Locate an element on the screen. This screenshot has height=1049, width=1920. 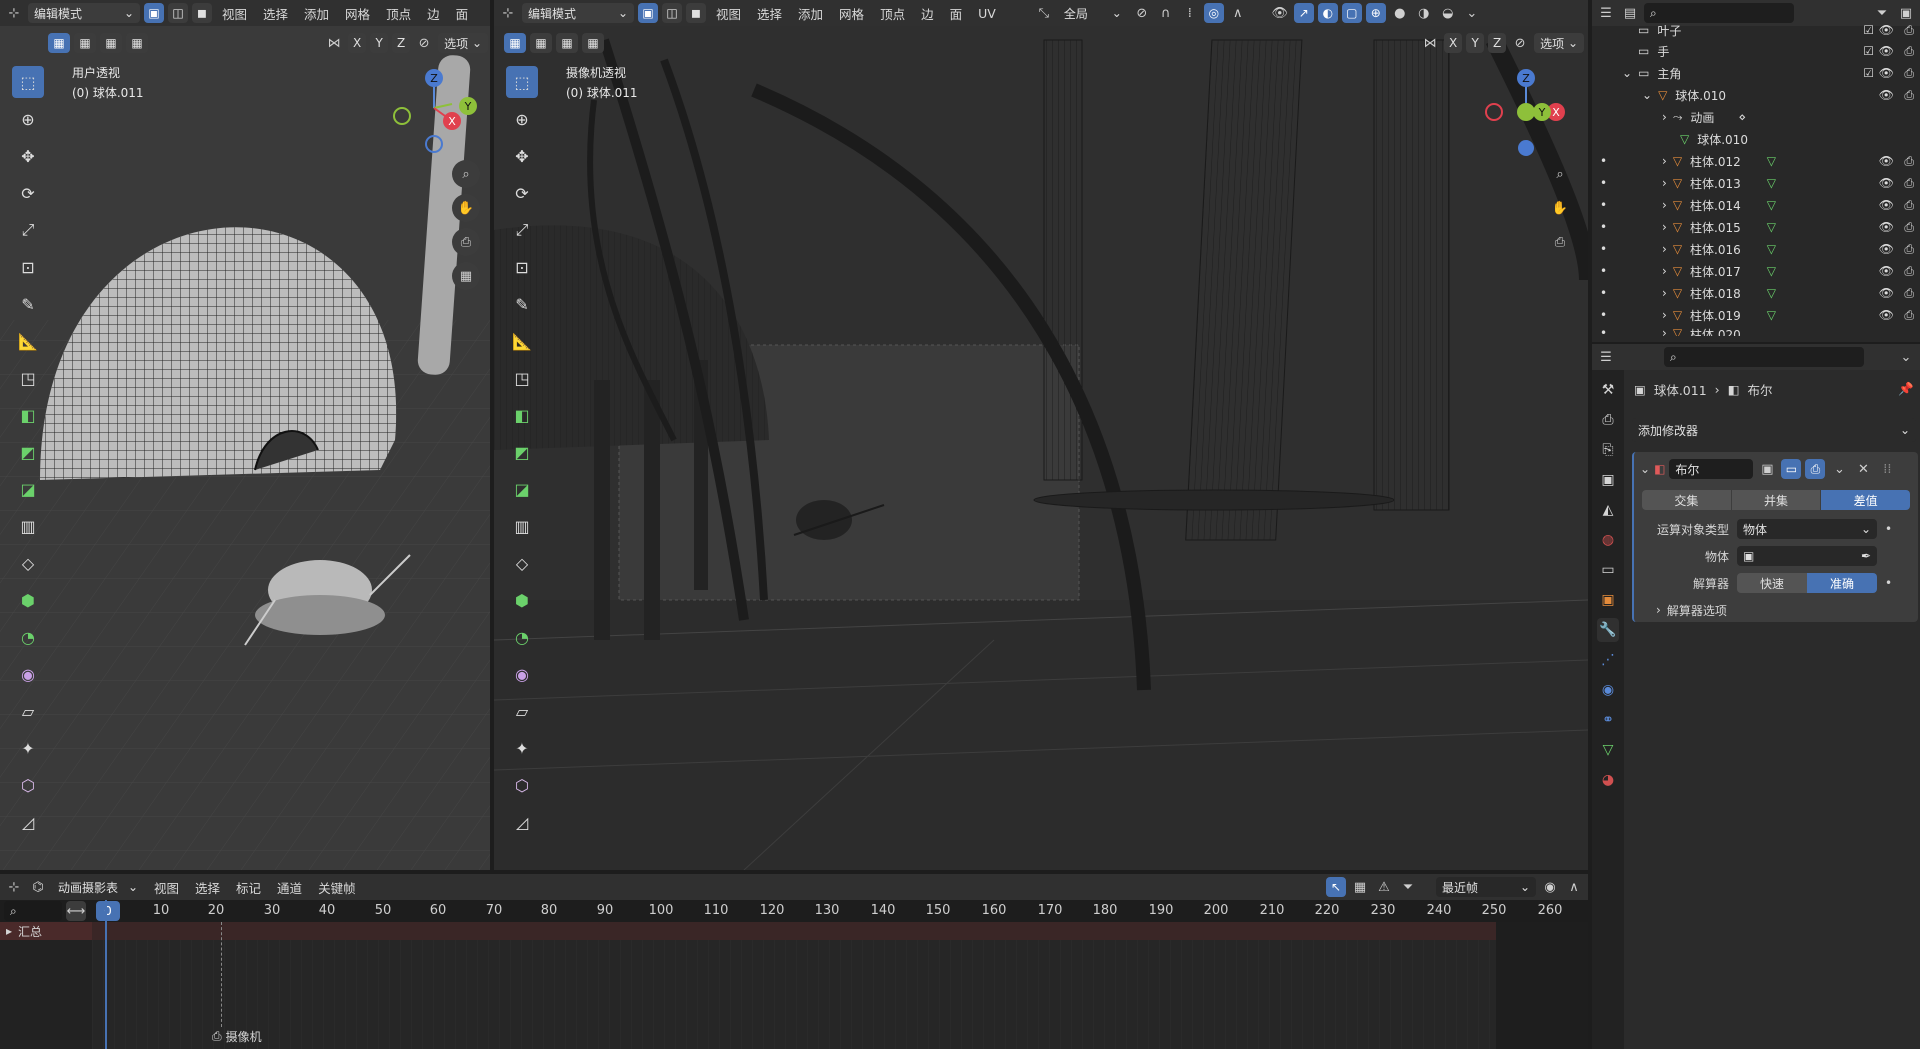
menu-uv: UV is located at coordinates (987, 13).